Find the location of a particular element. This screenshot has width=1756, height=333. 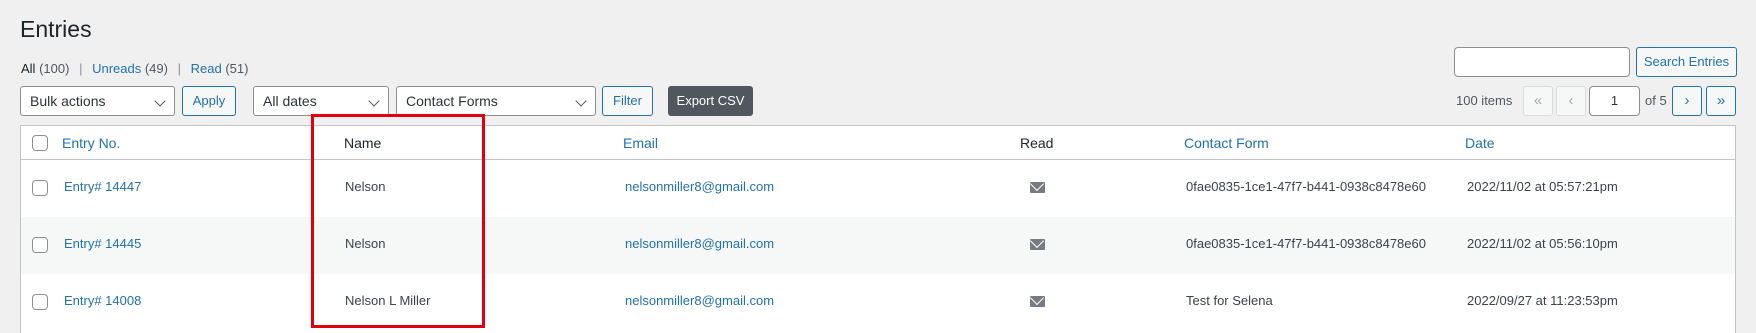

filter-read-count: (51) is located at coordinates (237, 68).